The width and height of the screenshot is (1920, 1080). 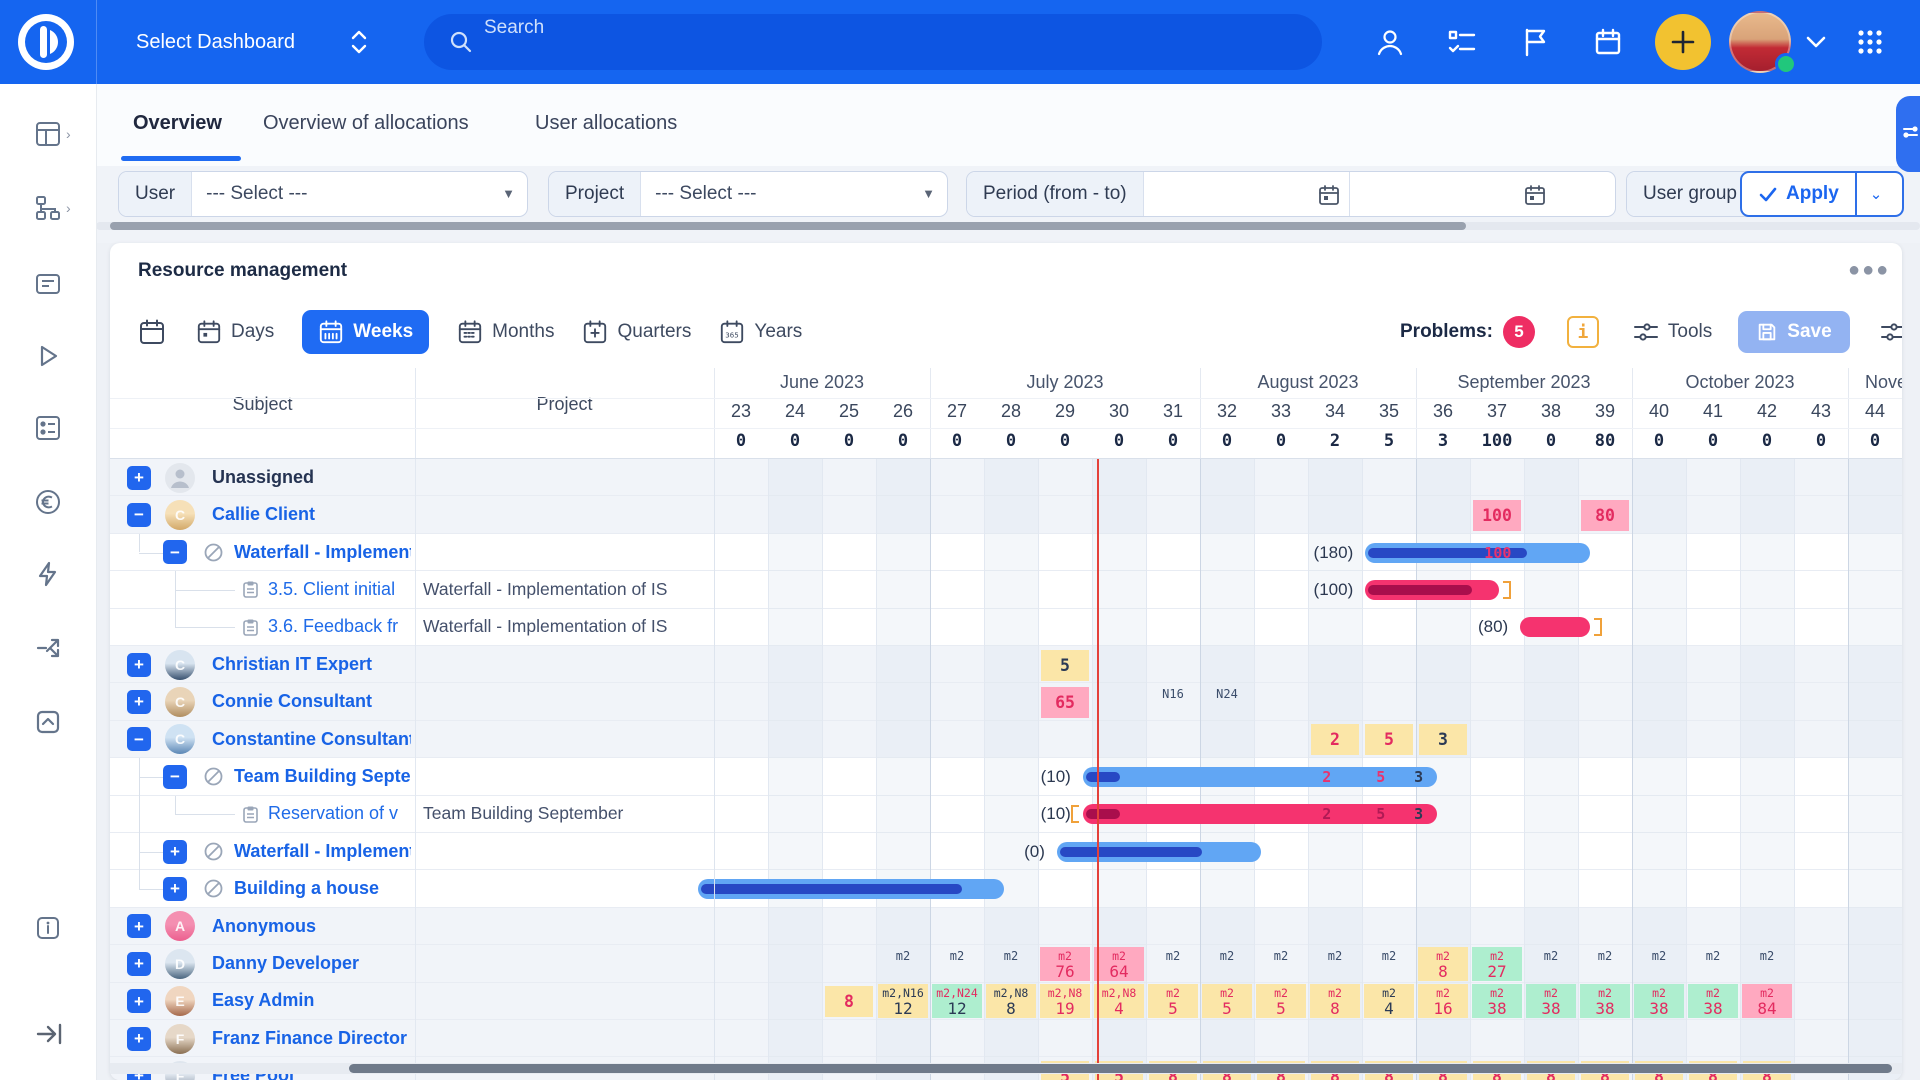 What do you see at coordinates (1497, 515) in the screenshot?
I see `allocation-cell: 100` at bounding box center [1497, 515].